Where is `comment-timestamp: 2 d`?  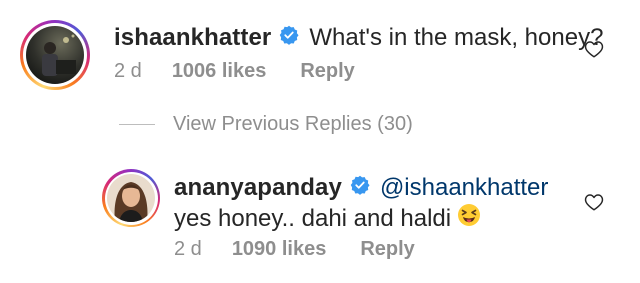 comment-timestamp: 2 d is located at coordinates (128, 71).